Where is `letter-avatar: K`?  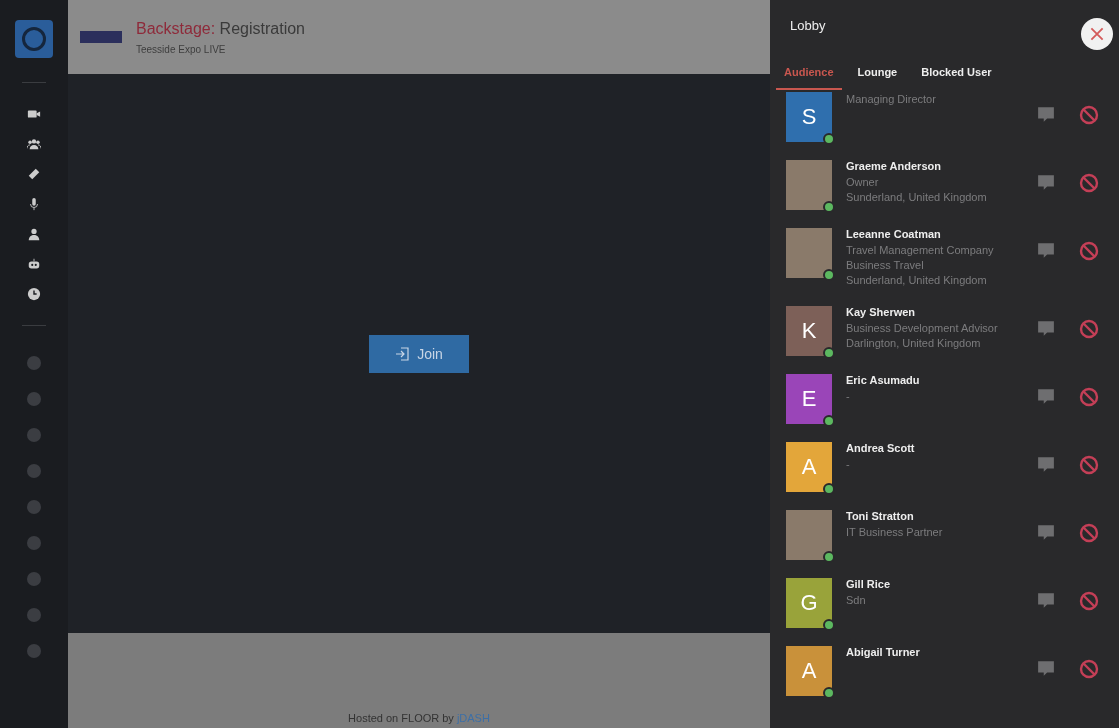
letter-avatar: K is located at coordinates (809, 331).